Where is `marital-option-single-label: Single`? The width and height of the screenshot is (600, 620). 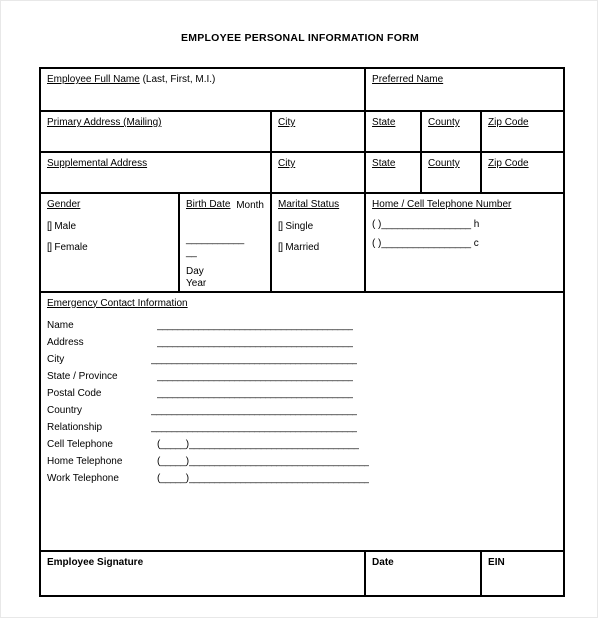
marital-option-single-label: Single is located at coordinates (299, 226).